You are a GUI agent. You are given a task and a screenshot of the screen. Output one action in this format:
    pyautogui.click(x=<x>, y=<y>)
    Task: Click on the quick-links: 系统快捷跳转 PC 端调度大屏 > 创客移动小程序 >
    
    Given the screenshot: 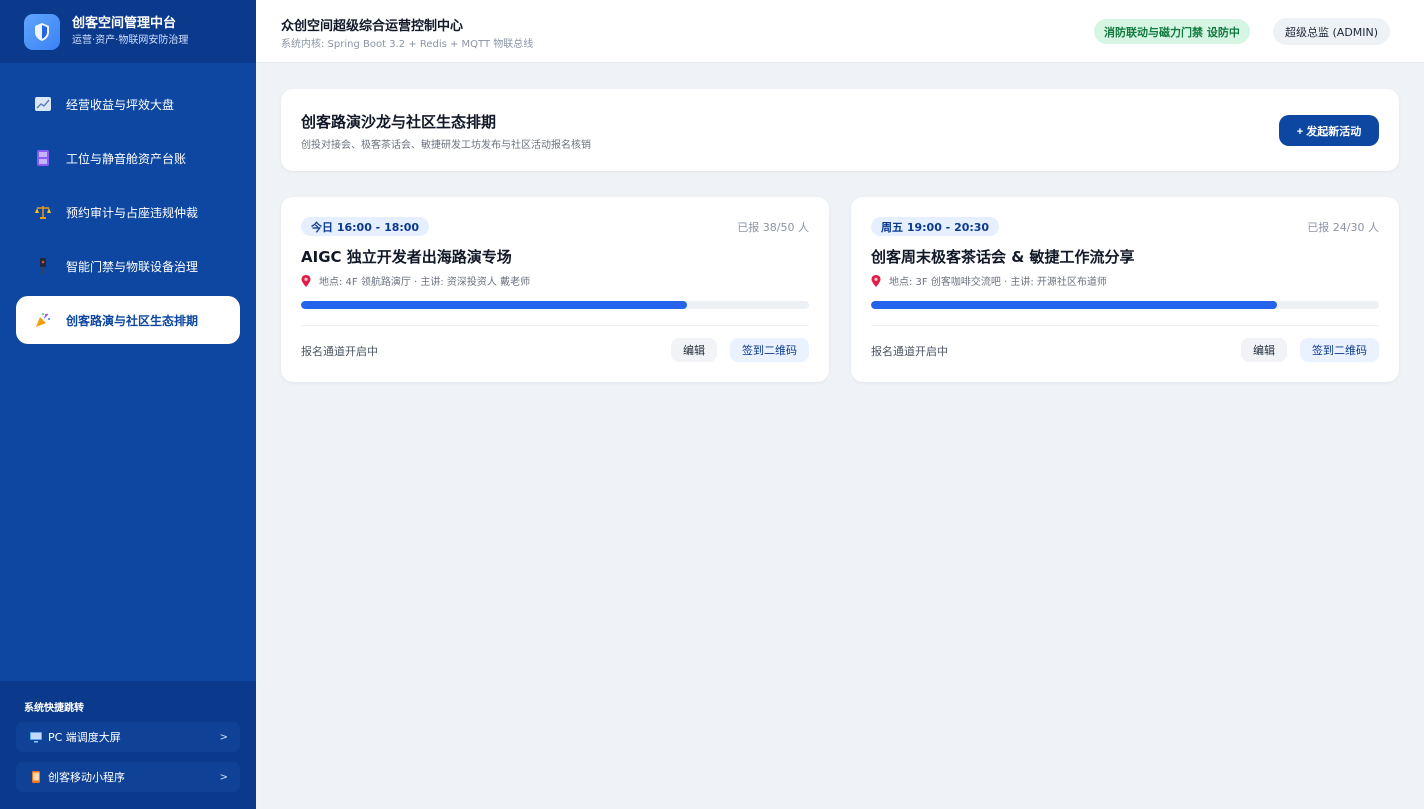 What is the action you would take?
    pyautogui.click(x=128, y=745)
    